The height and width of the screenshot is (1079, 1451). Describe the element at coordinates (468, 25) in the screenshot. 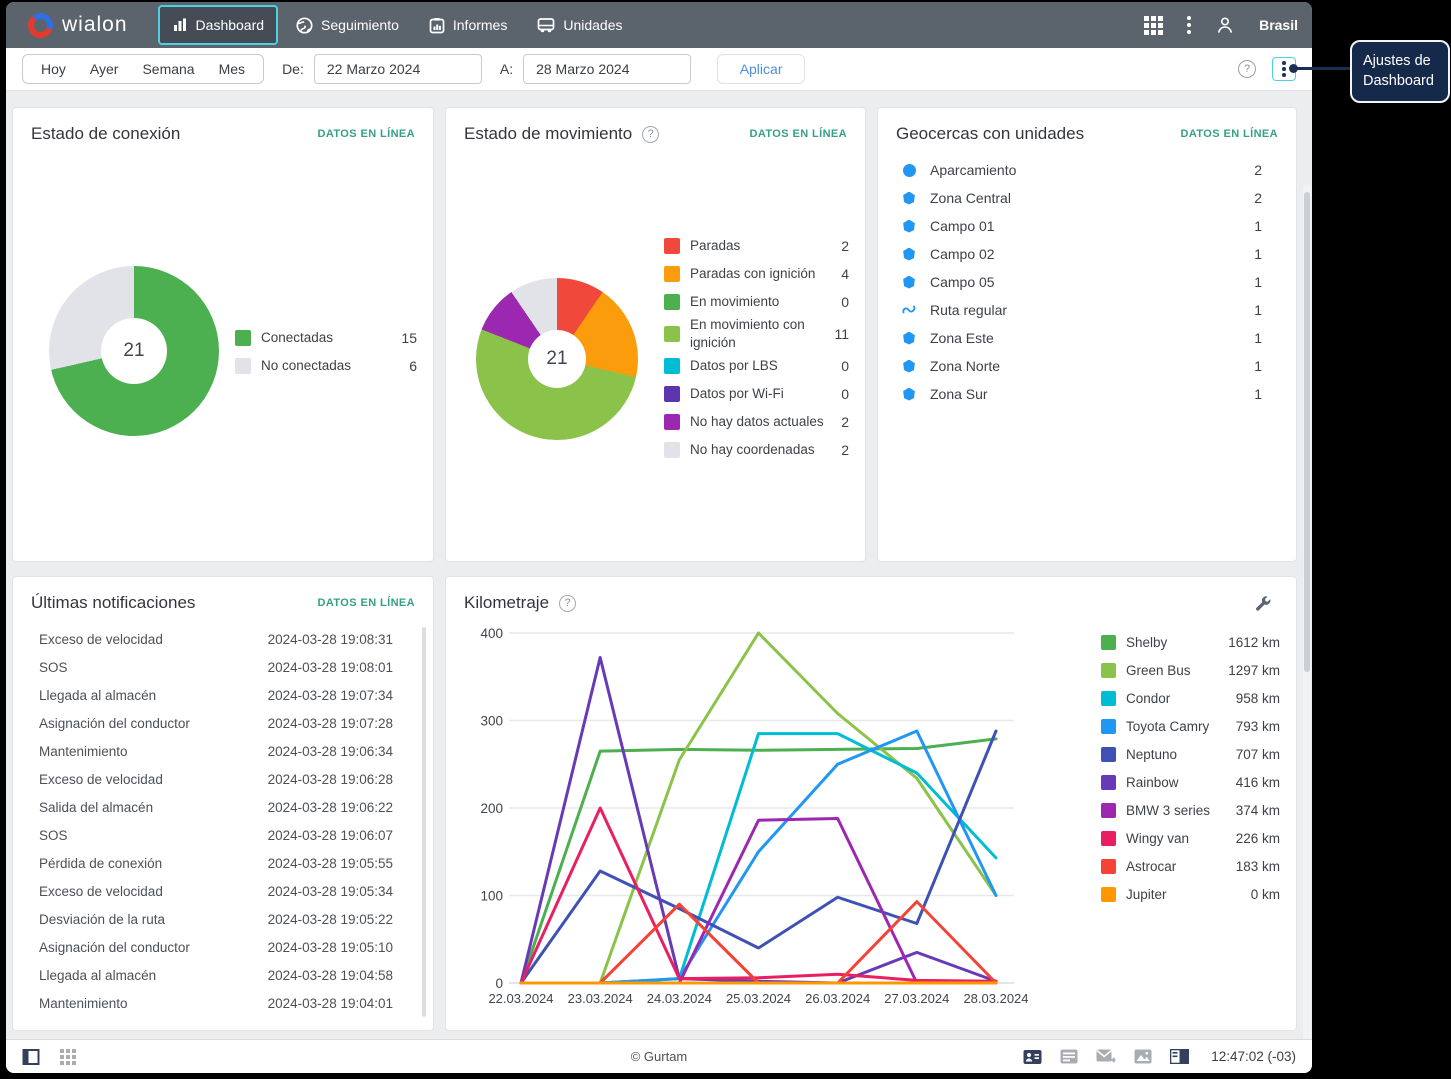

I see `tab-informes: Informes` at that location.